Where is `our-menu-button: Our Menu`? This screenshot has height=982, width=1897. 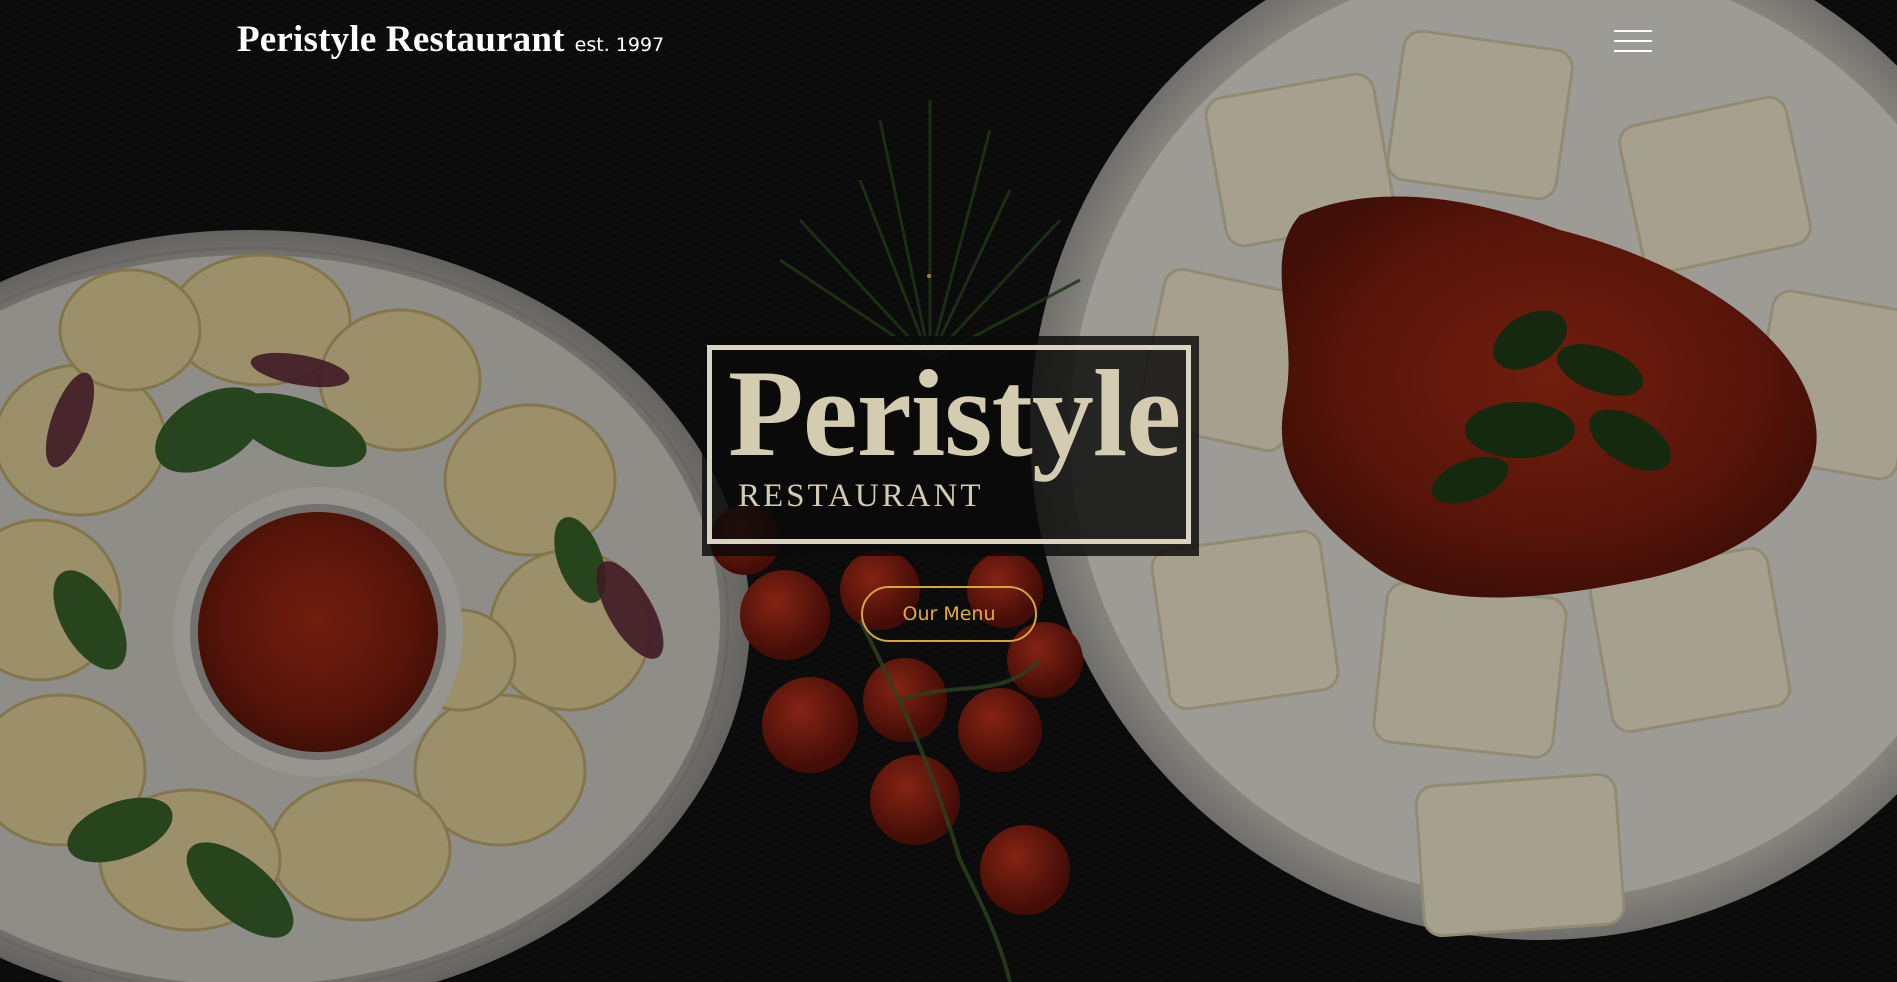 our-menu-button: Our Menu is located at coordinates (949, 614).